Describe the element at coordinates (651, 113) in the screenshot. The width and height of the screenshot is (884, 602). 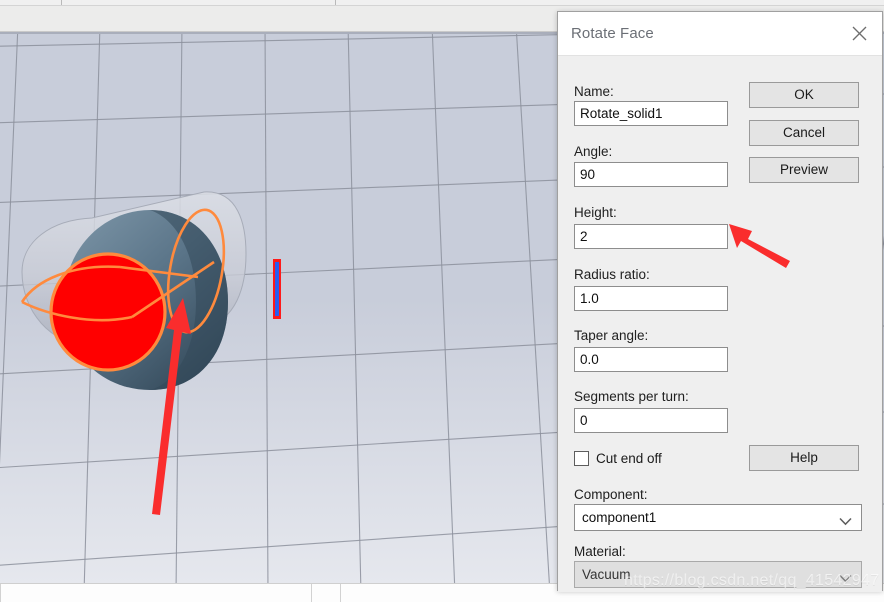
I see `name-input` at that location.